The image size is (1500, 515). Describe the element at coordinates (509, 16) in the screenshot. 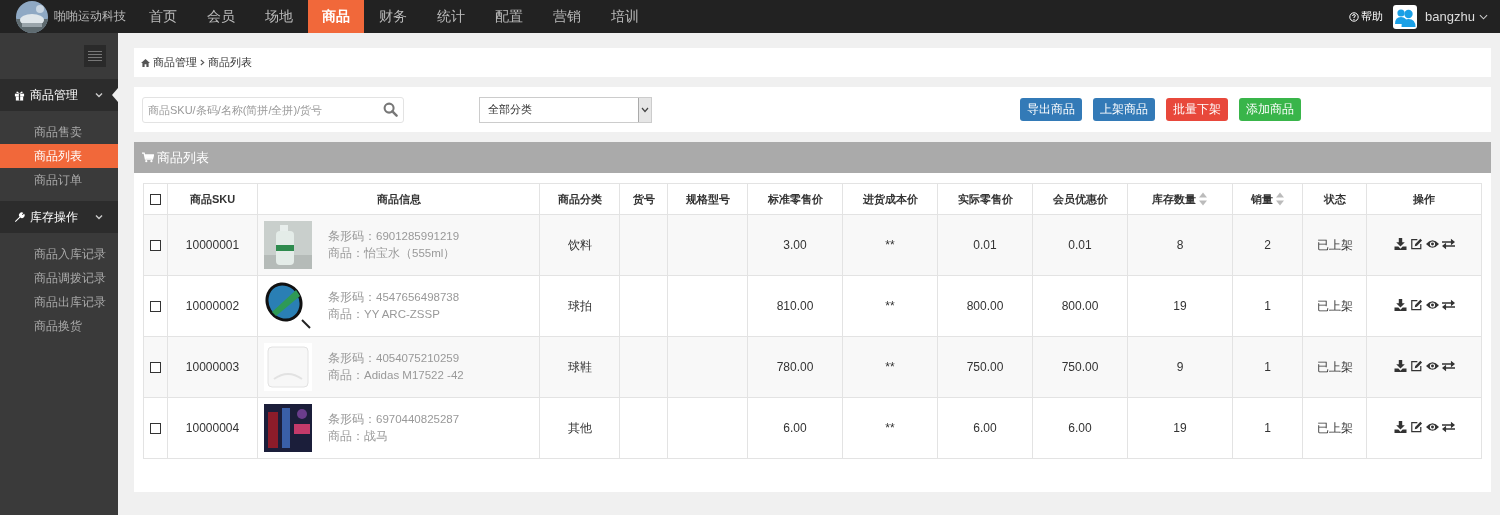

I see `nav-tab: 配置` at that location.